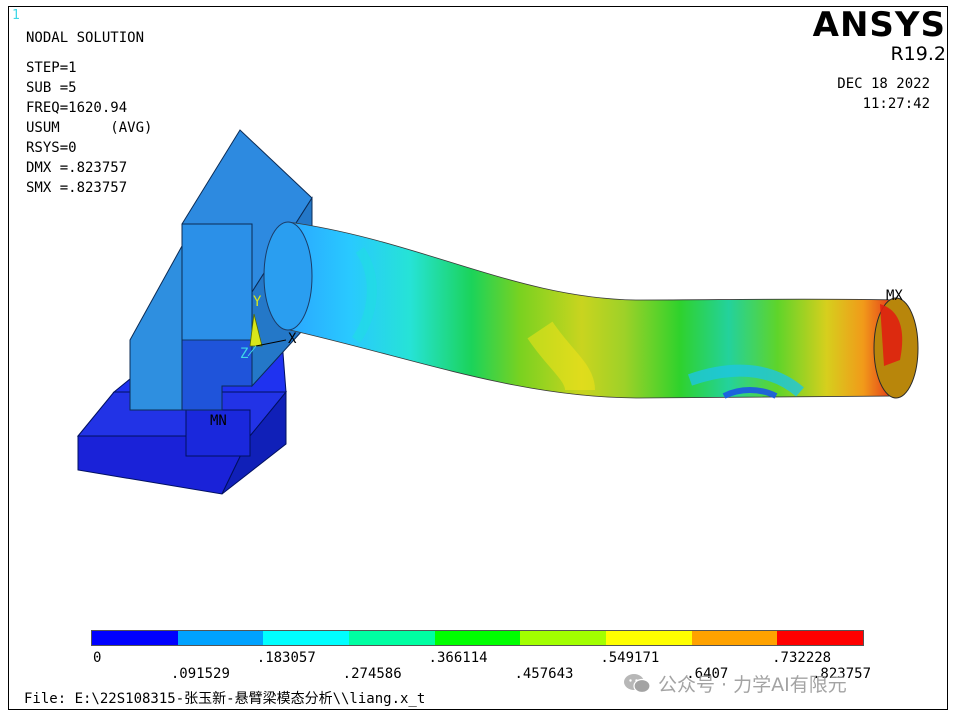 The image size is (958, 722). I want to click on contour-legend-bar, so click(477, 638).